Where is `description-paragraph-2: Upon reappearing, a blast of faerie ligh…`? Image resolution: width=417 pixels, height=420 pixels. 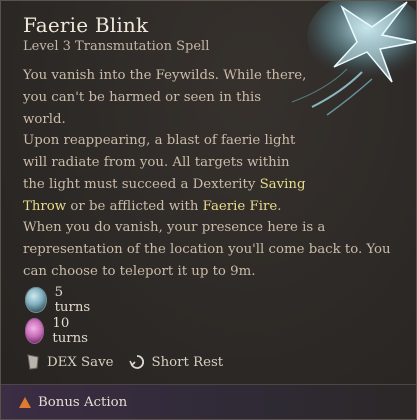 description-paragraph-2: Upon reappearing, a blast of faerie ligh… is located at coordinates (168, 174).